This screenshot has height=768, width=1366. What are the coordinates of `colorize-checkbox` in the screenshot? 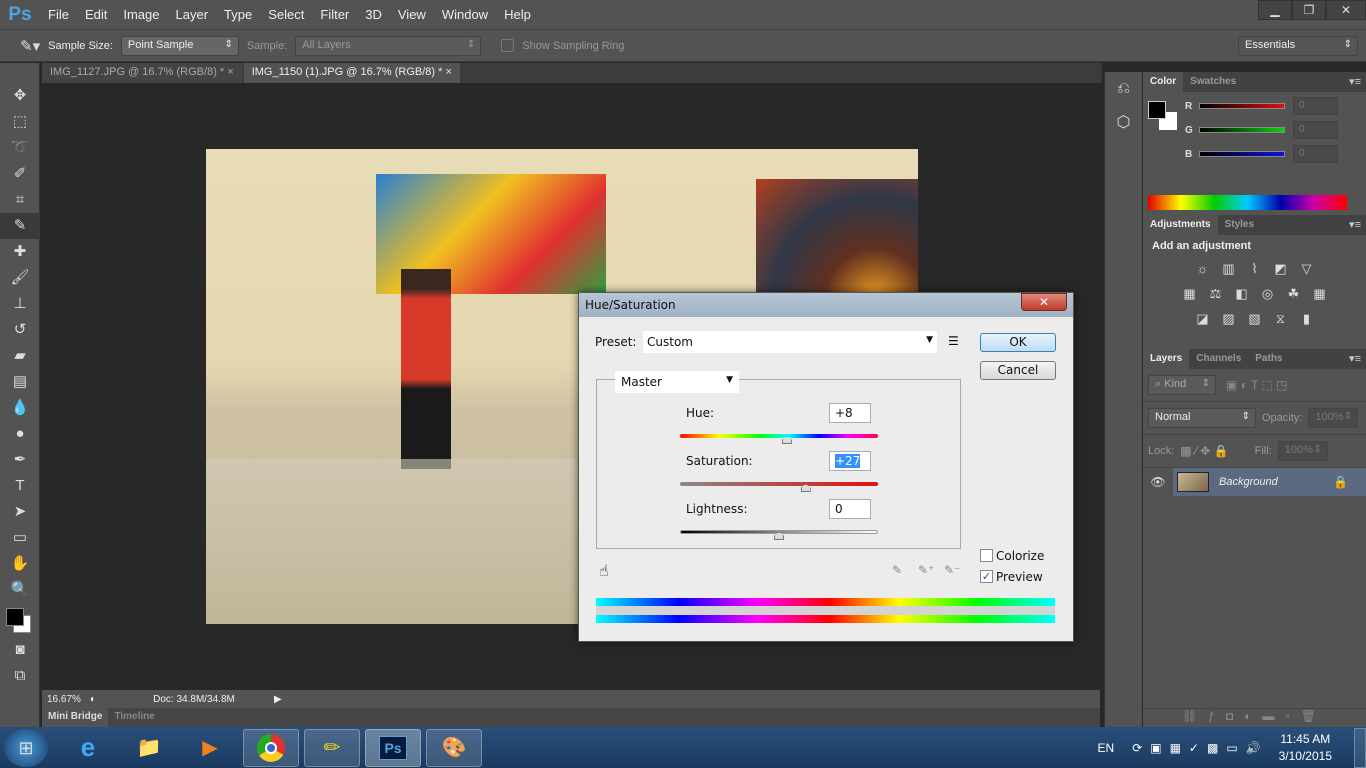 It's located at (986, 555).